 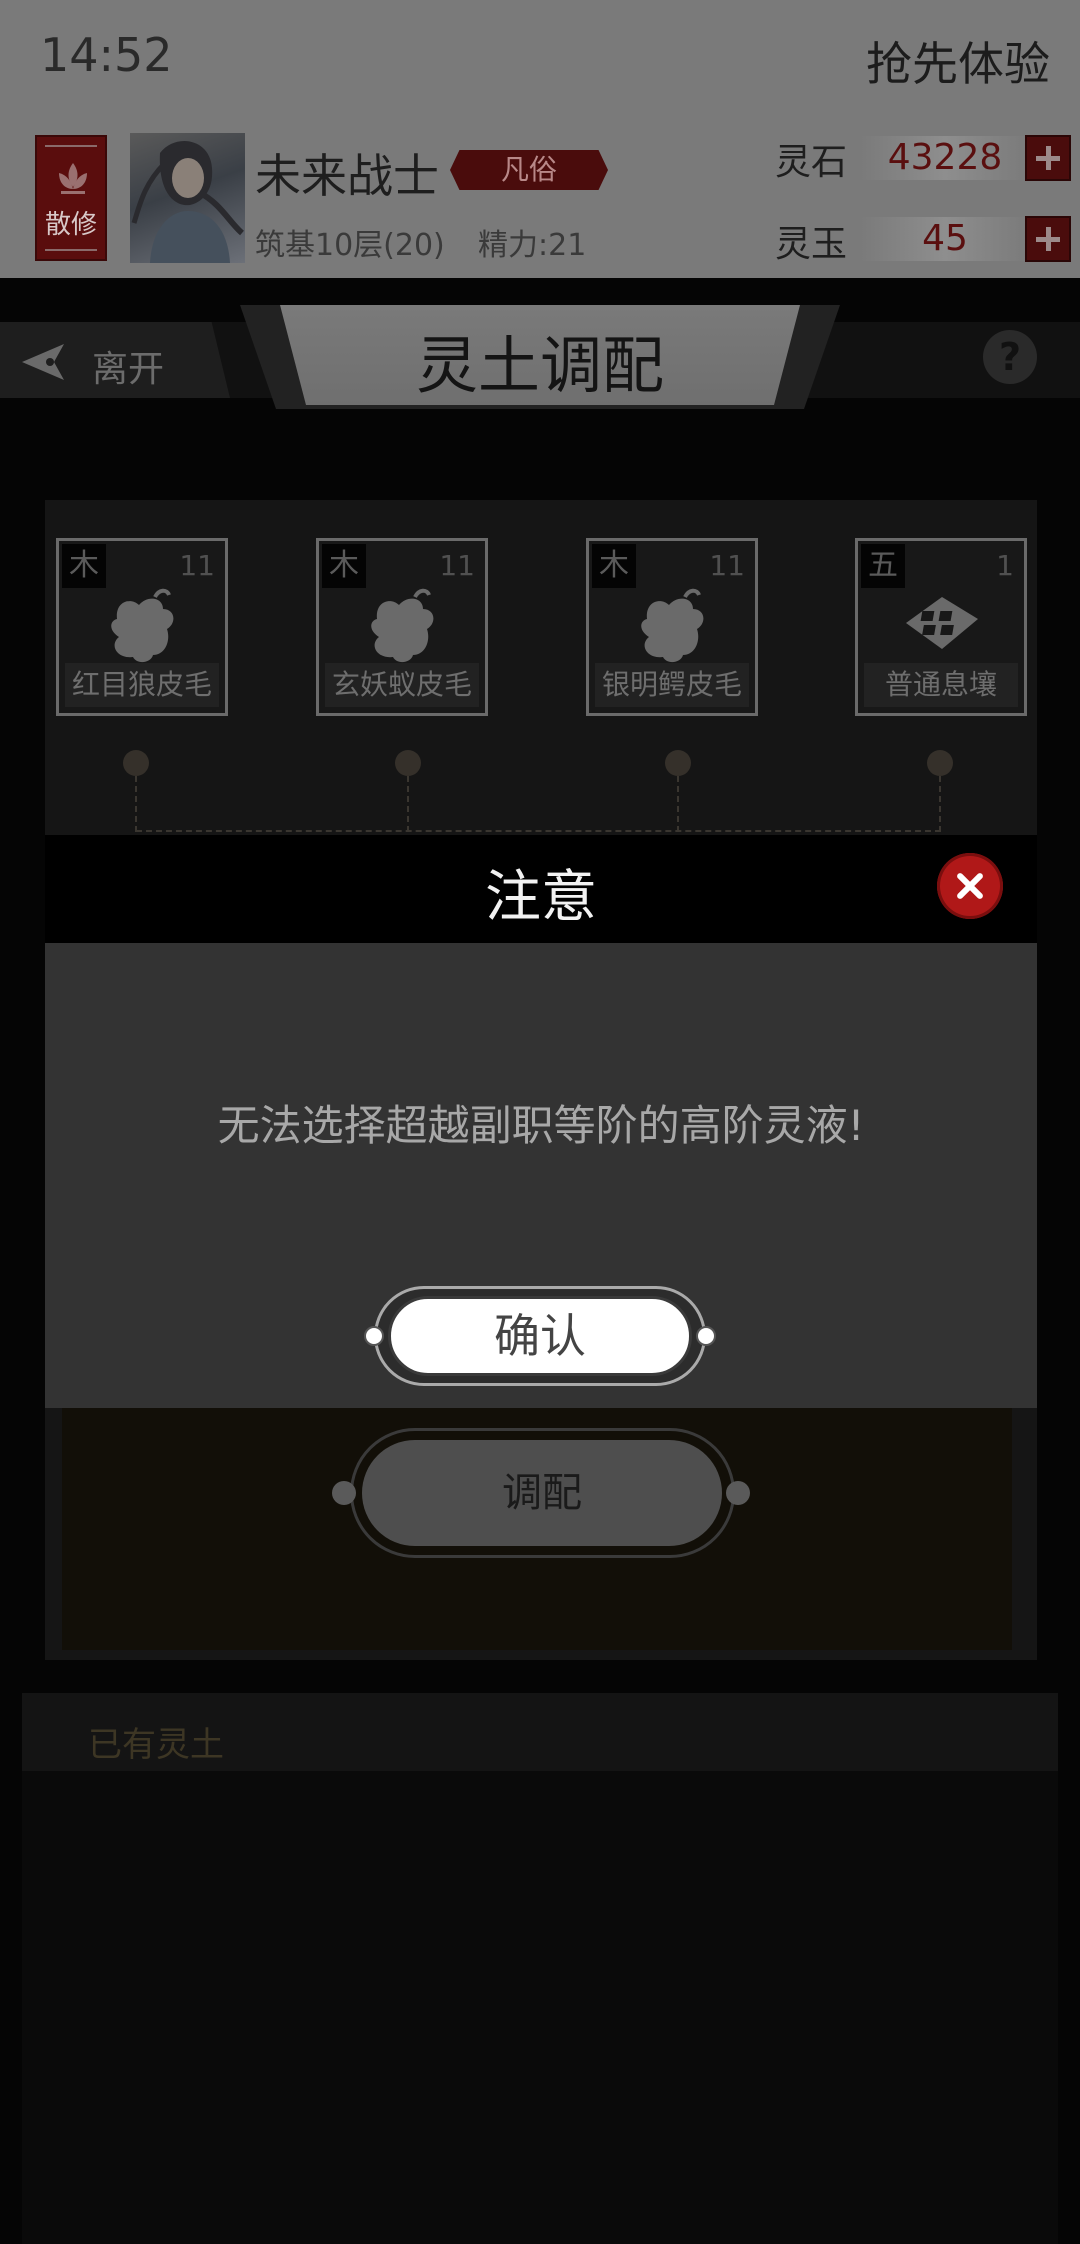 I want to click on material-name: 红目狼皮毛, so click(x=142, y=685).